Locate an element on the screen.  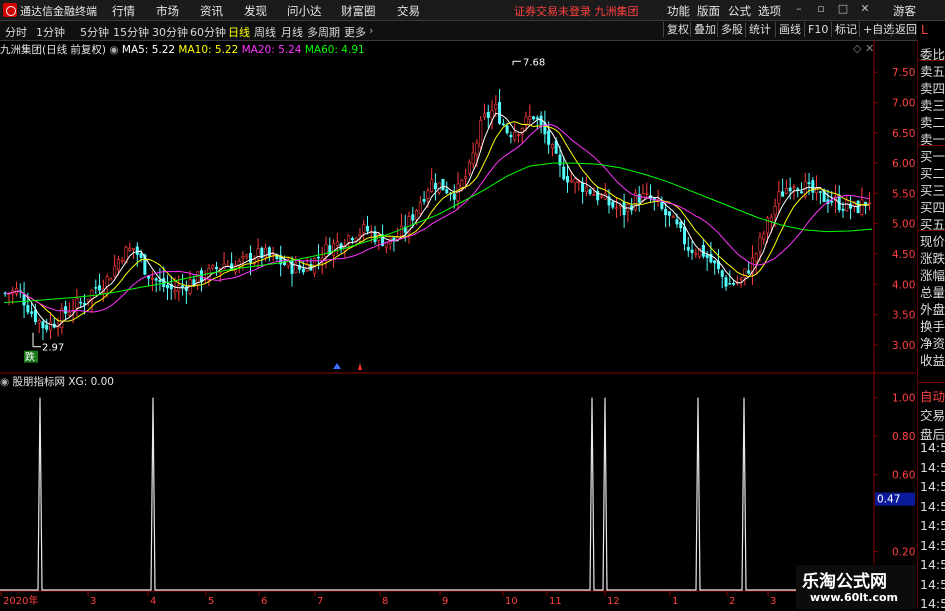
high-label: 7.68 is located at coordinates (534, 62).